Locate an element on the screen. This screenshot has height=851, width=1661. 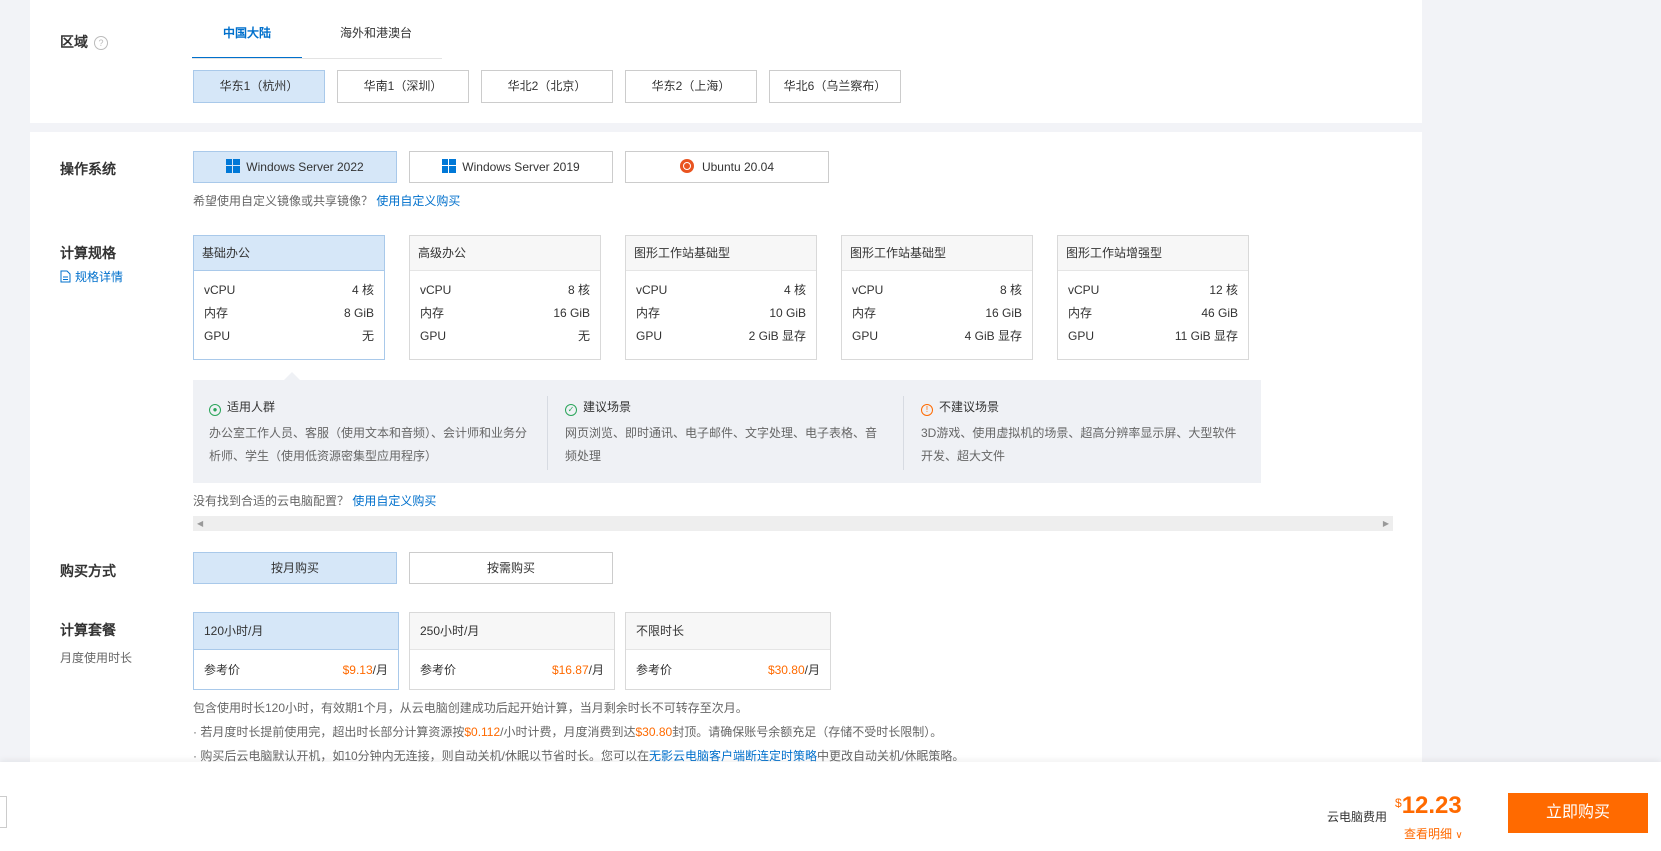
package-option-120h: 120小时/月 参考价 $9.13/月 is located at coordinates (296, 651).